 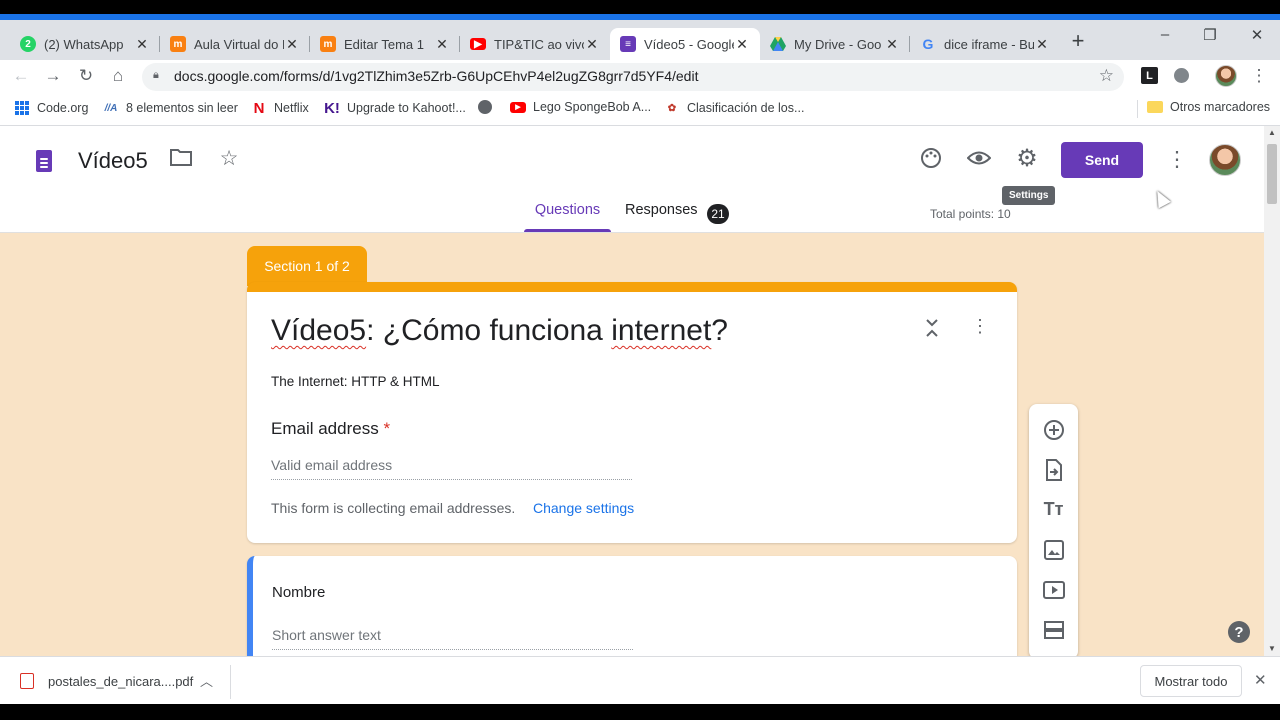 What do you see at coordinates (1220, 107) in the screenshot?
I see `bookmark-label: Otros marcadores` at bounding box center [1220, 107].